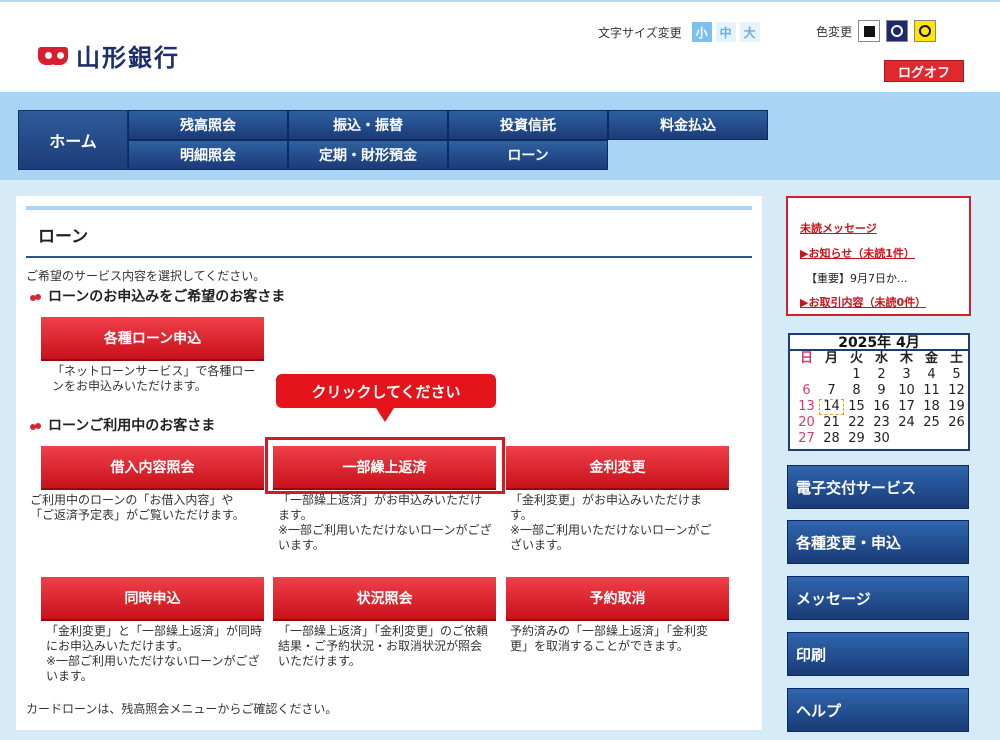 This screenshot has width=1000, height=740. What do you see at coordinates (389, 208) in the screenshot?
I see `title-bar` at bounding box center [389, 208].